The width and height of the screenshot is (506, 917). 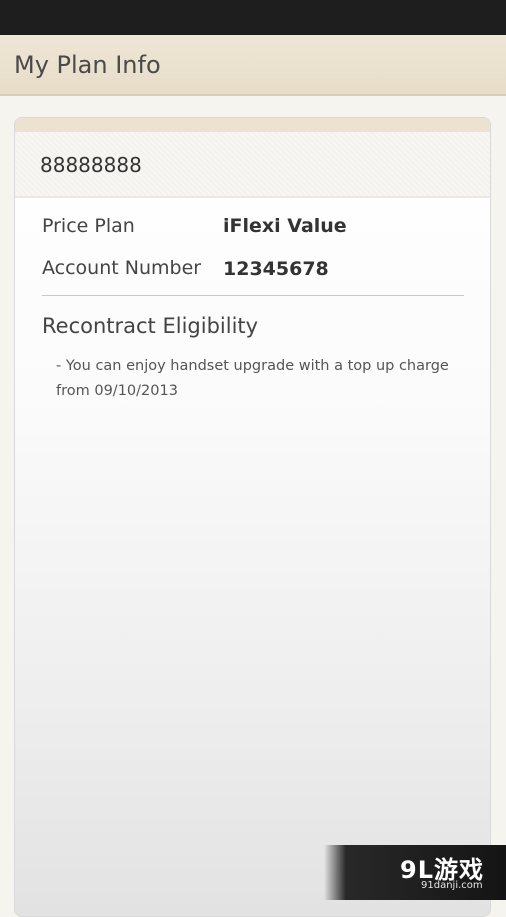 What do you see at coordinates (253, 65) in the screenshot?
I see `action-bar: My Plan Info` at bounding box center [253, 65].